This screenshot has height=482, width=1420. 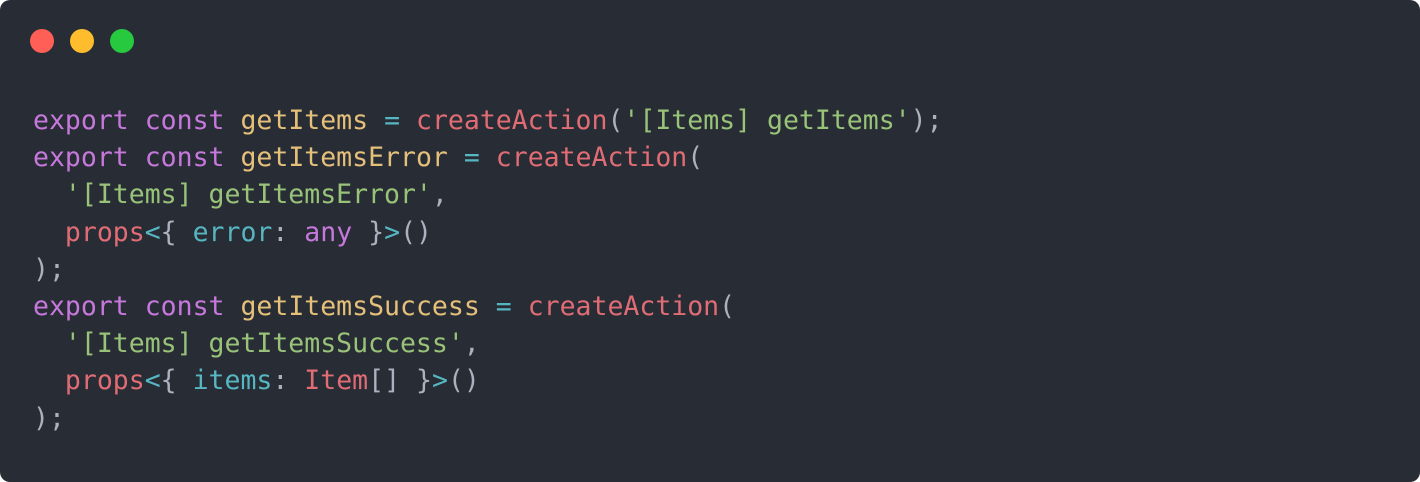 I want to click on code-token-keyword: any, so click(x=328, y=232).